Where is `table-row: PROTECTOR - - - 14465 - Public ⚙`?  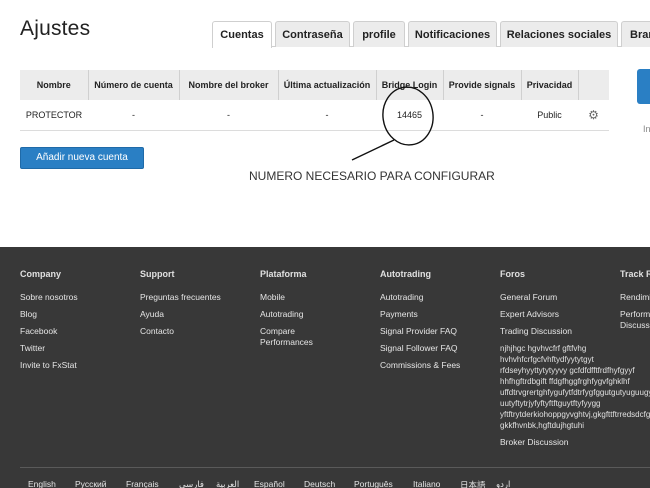
table-row: PROTECTOR - - - 14465 - Public ⚙ is located at coordinates (314, 115).